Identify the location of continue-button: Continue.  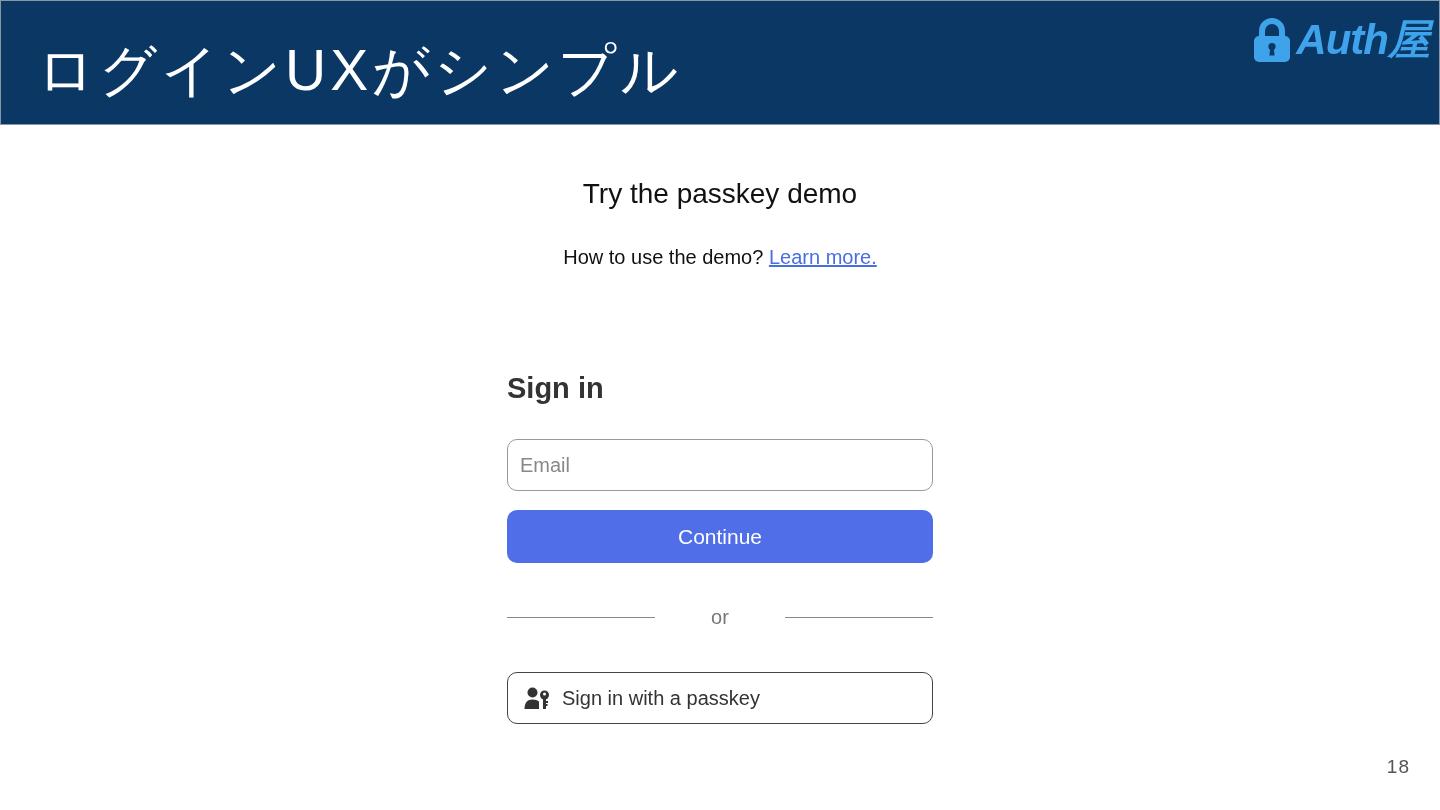
(720, 536).